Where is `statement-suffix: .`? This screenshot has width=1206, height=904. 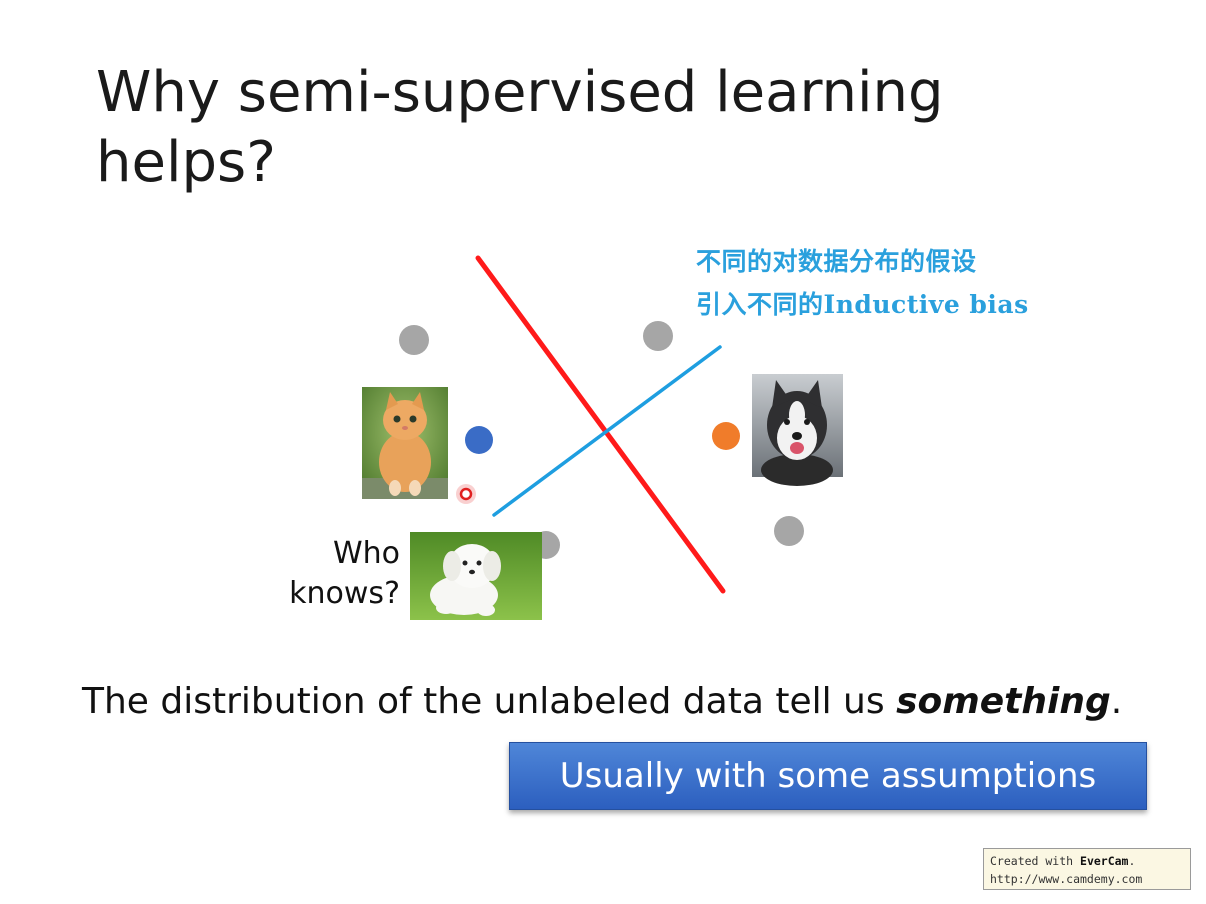 statement-suffix: . is located at coordinates (1116, 701).